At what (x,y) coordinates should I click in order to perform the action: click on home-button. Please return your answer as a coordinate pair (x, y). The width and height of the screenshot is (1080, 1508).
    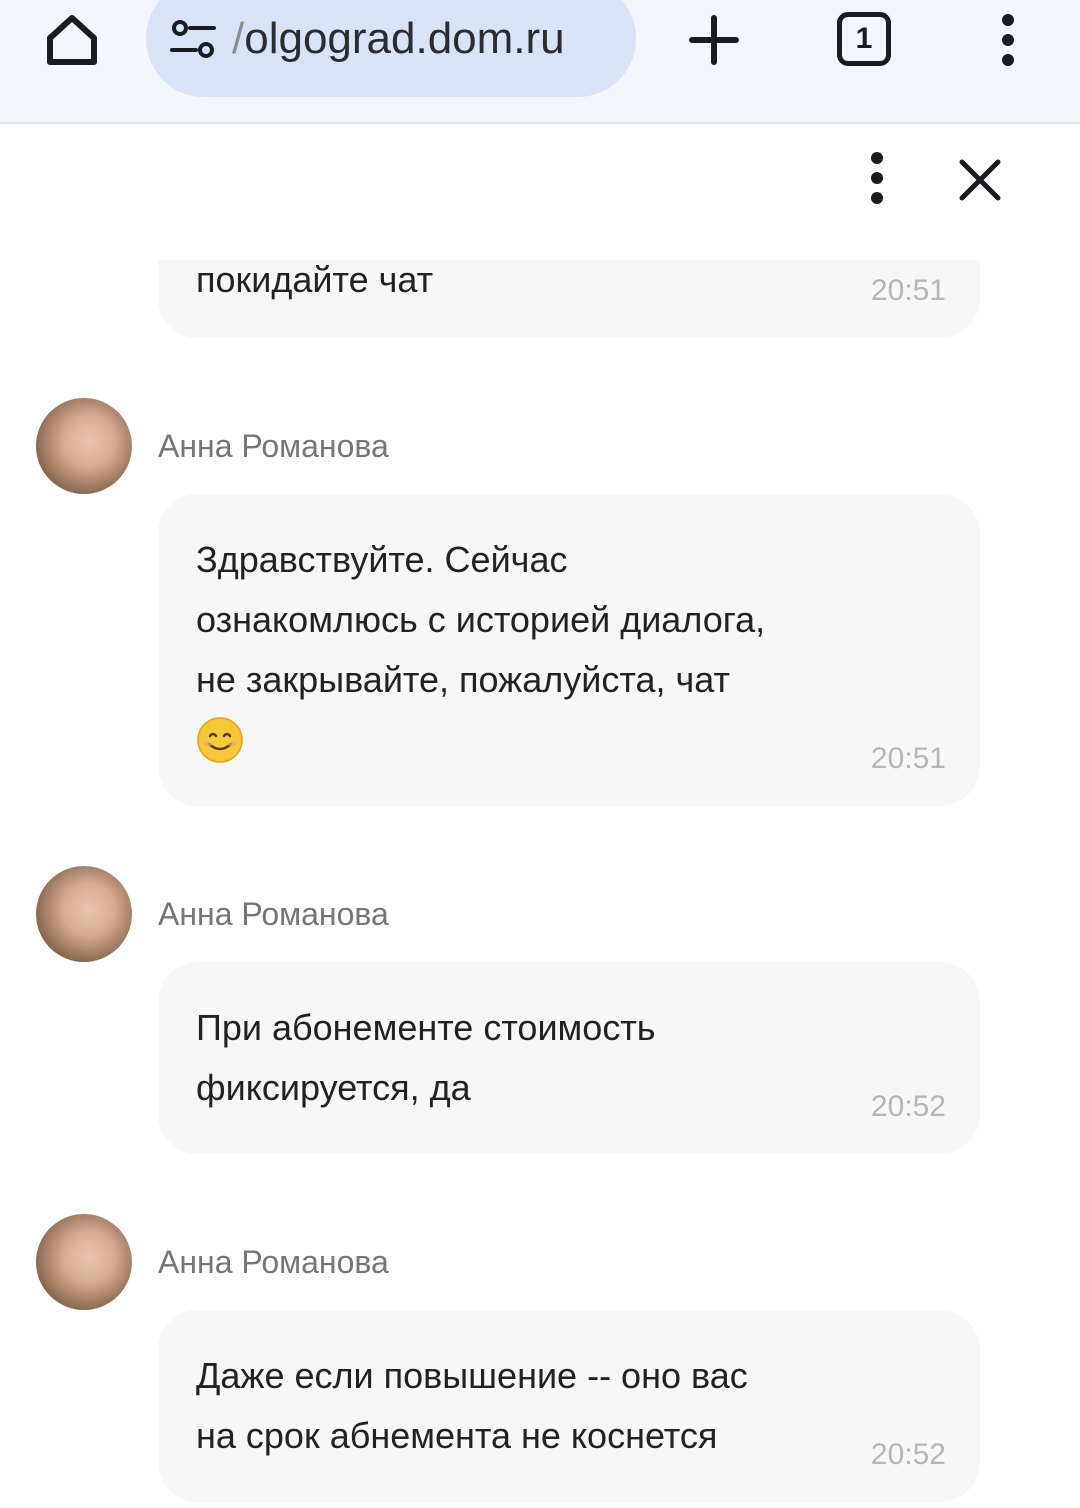
    Looking at the image, I should click on (72, 40).